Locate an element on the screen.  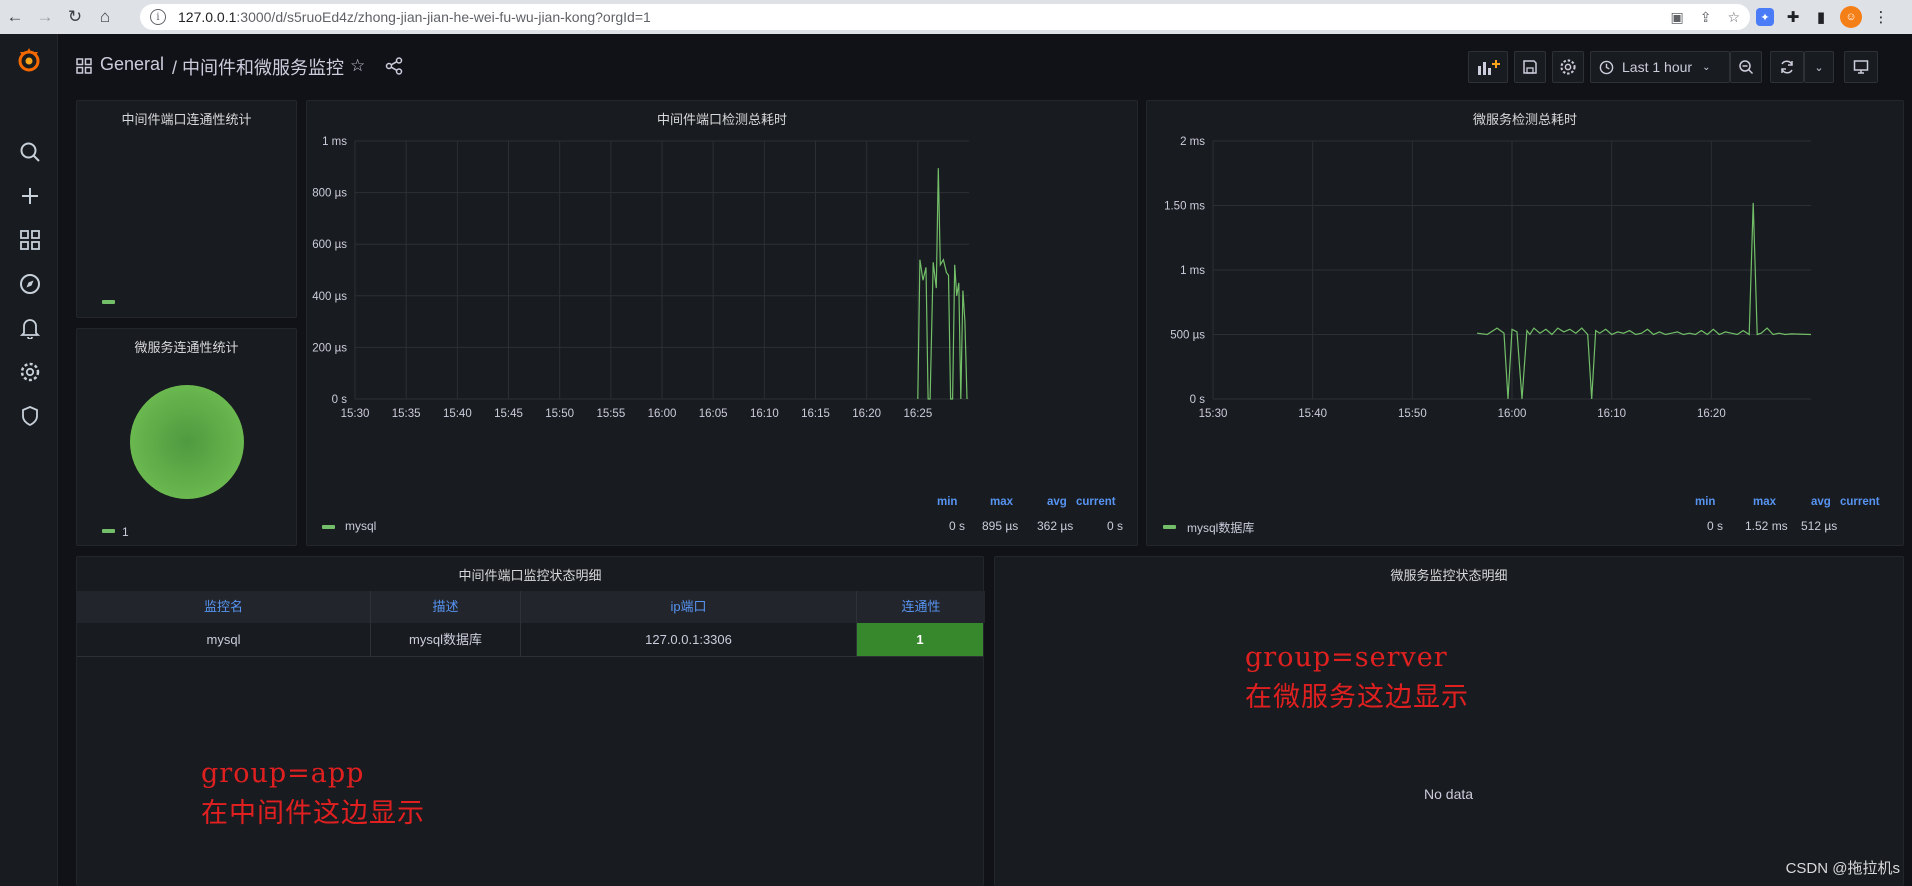
tv-mode-button is located at coordinates (1861, 67).